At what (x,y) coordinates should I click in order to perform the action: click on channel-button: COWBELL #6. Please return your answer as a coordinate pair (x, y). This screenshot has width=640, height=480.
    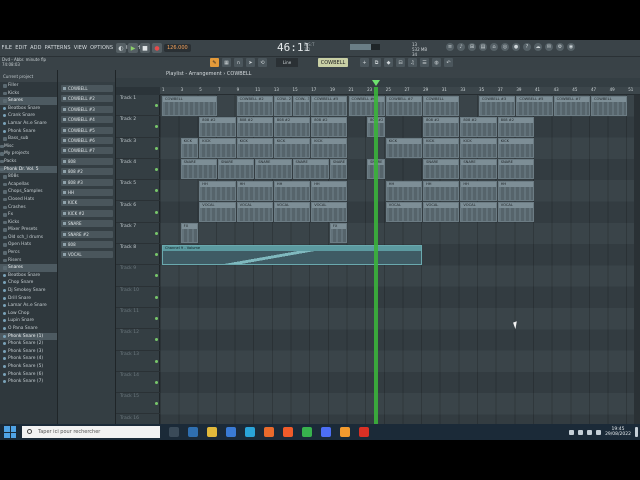
    Looking at the image, I should click on (87, 140).